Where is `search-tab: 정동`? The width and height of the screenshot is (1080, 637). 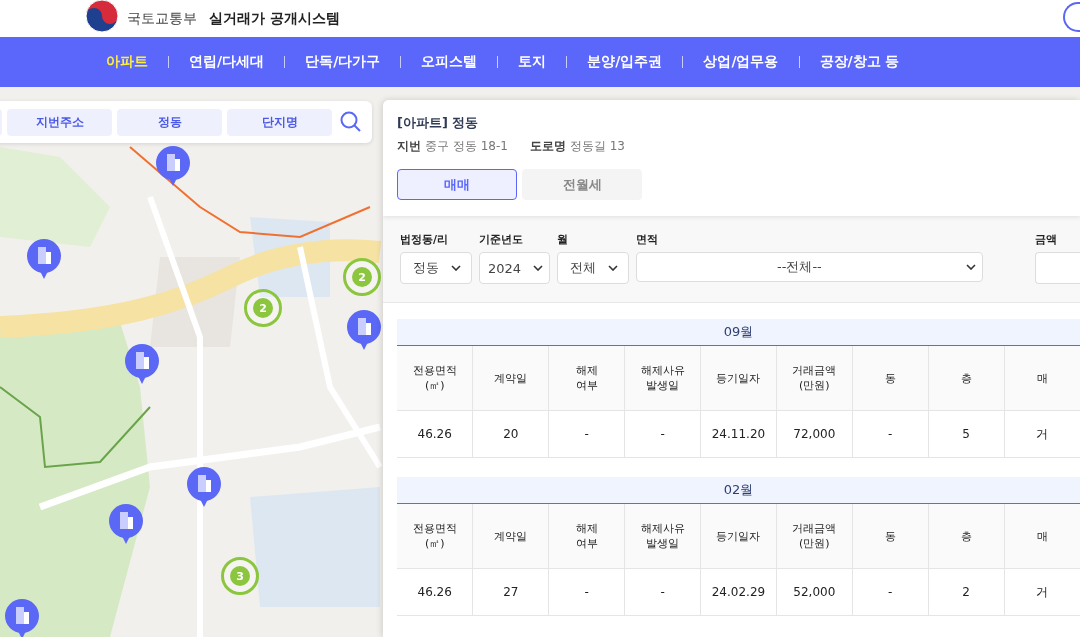 search-tab: 정동 is located at coordinates (169, 122).